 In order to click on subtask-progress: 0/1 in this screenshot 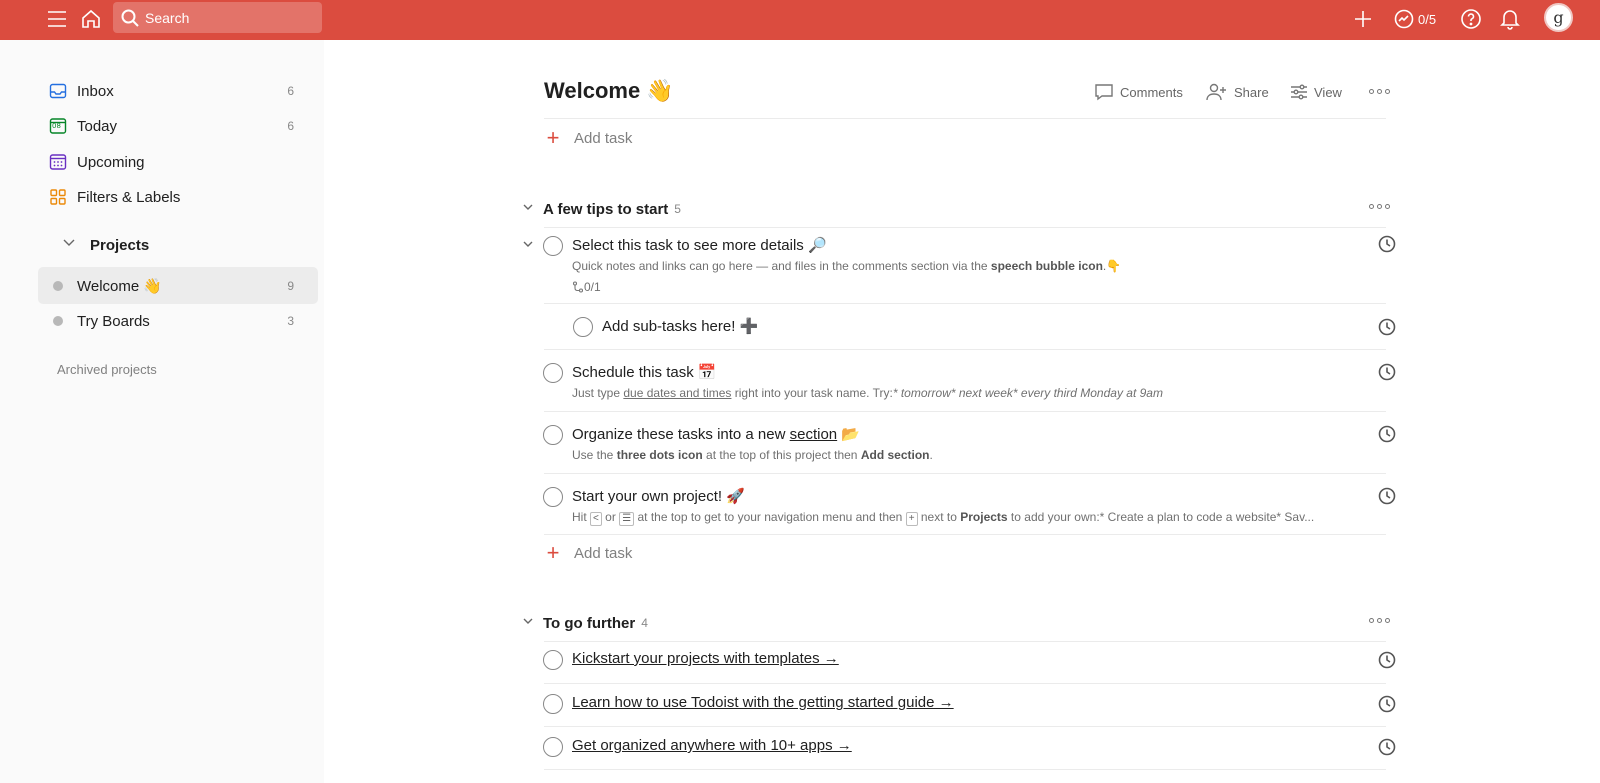, I will do `click(586, 287)`.